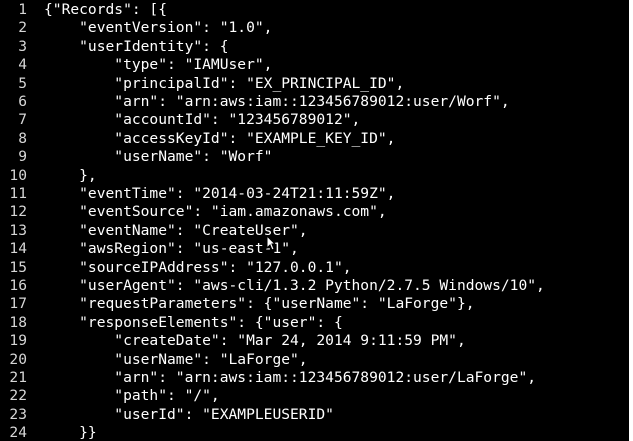 Image resolution: width=633 pixels, height=441 pixels. I want to click on code-text: "userId": "EXAMPLEUSERID", so click(189, 414).